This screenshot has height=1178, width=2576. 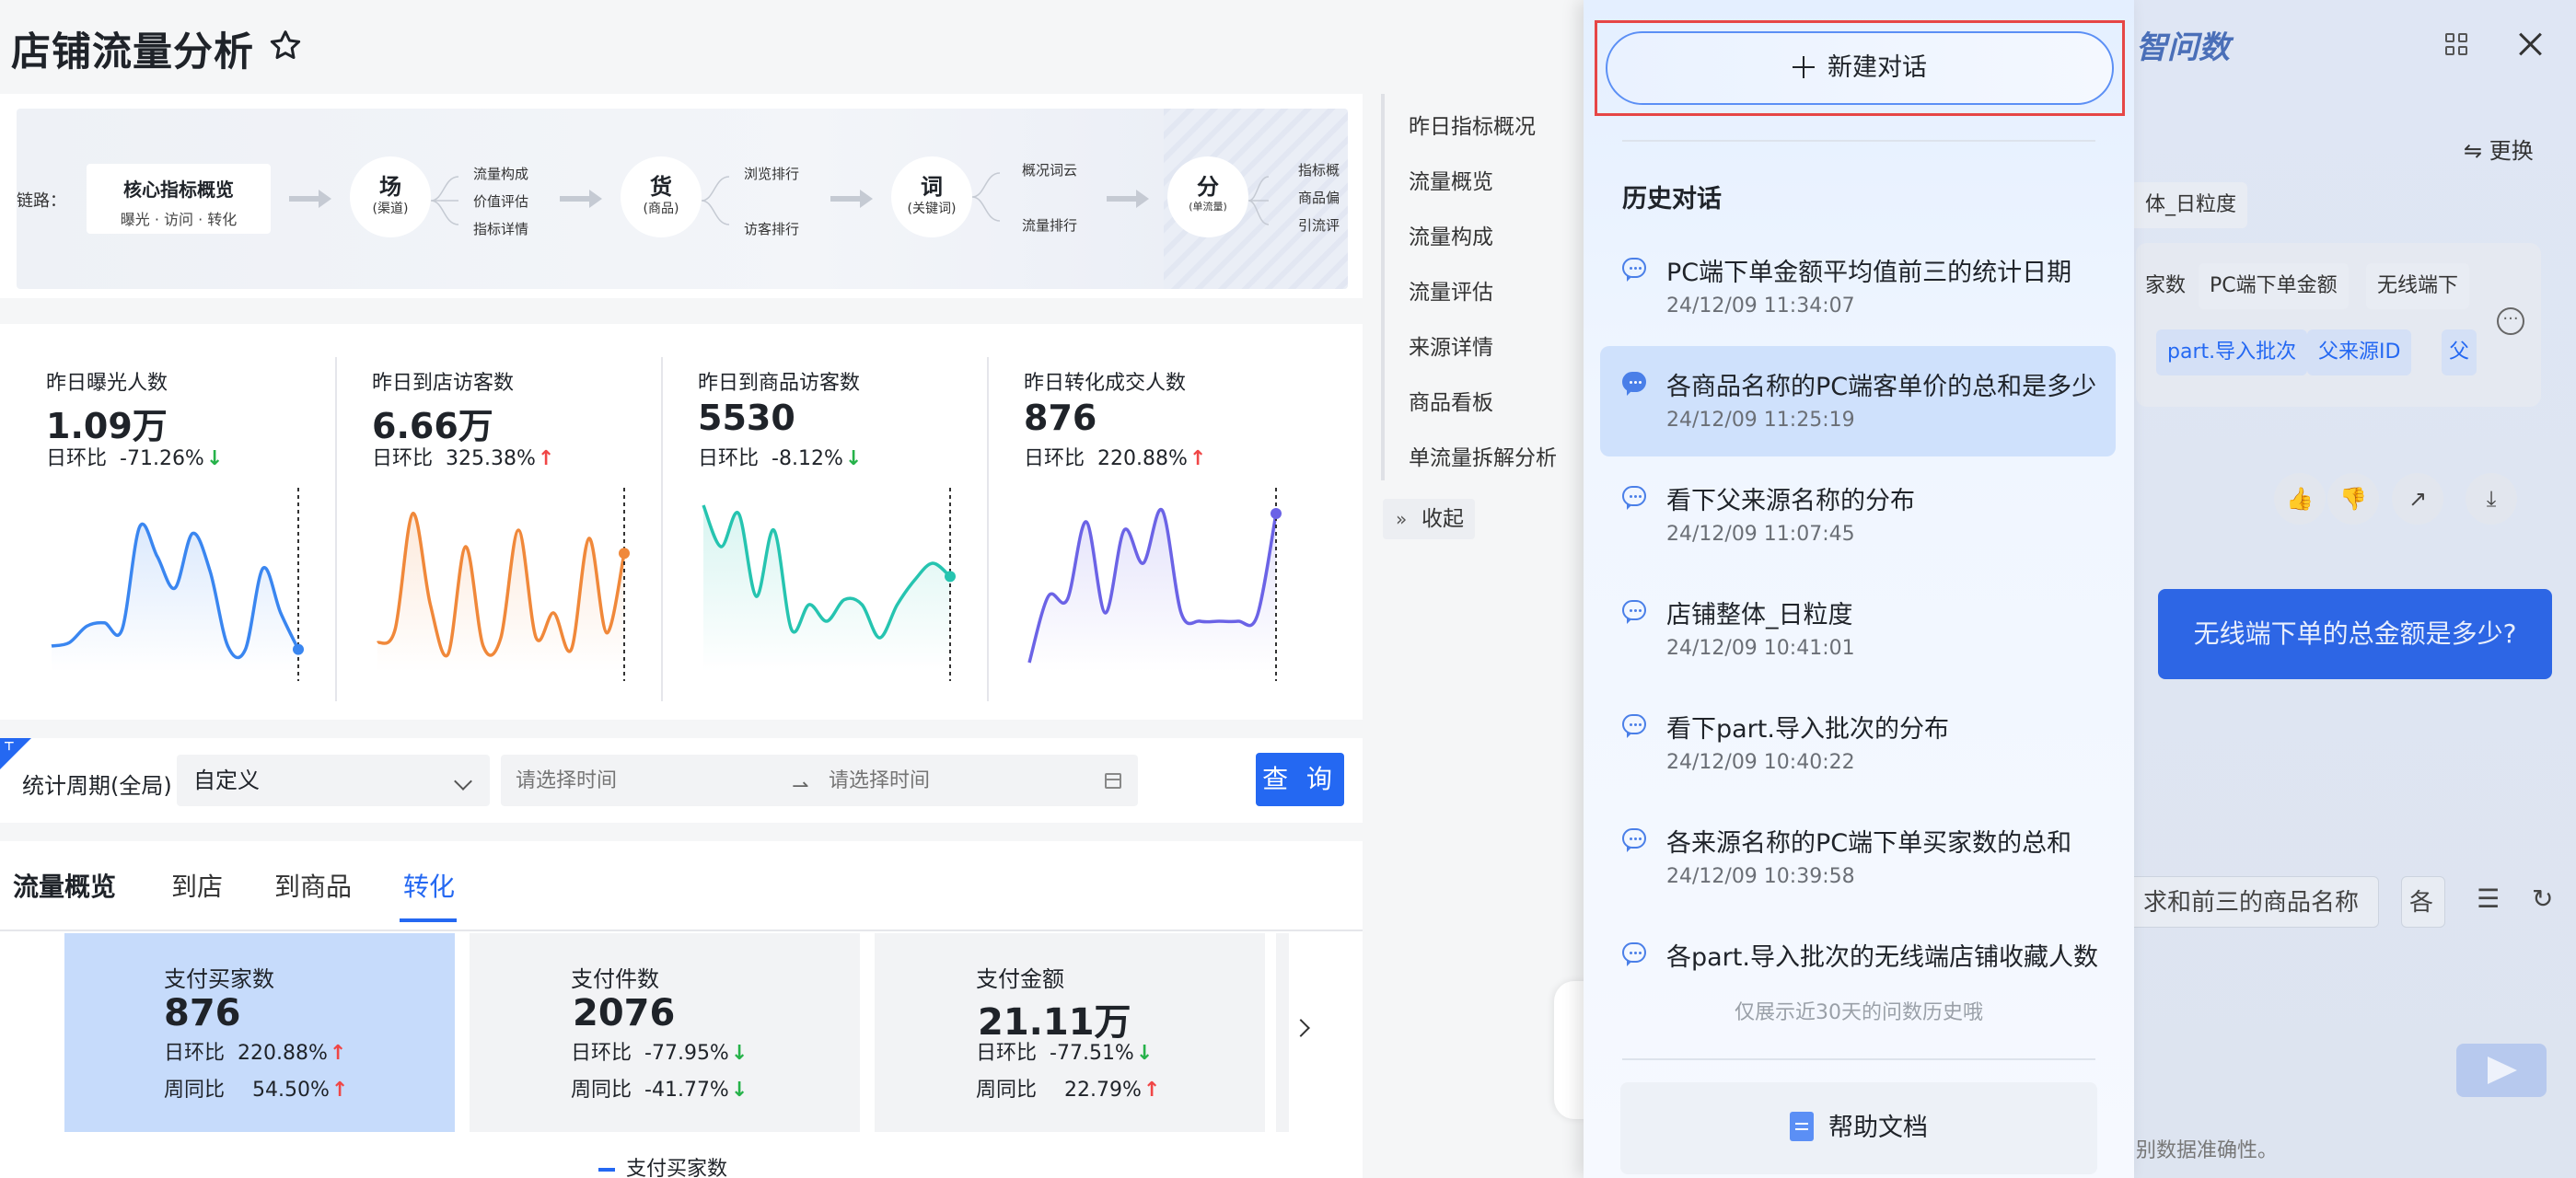 I want to click on kpi-week-compare: 周同比 -41.77%↓, so click(x=659, y=1088).